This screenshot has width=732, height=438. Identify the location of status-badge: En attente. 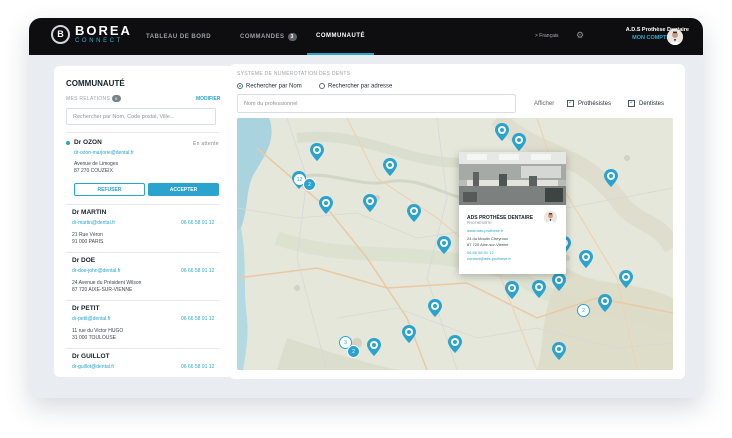
(206, 144).